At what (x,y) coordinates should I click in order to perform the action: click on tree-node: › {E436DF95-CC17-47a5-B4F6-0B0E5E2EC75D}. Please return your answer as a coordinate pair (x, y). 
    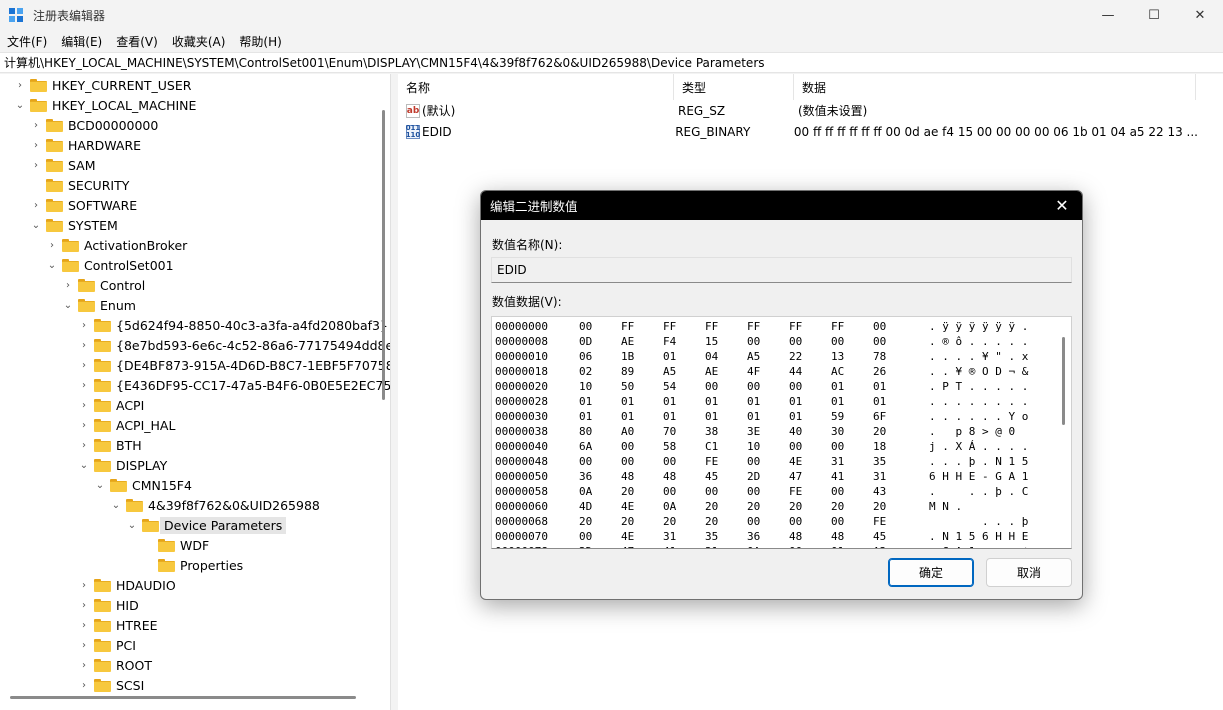
    Looking at the image, I should click on (234, 385).